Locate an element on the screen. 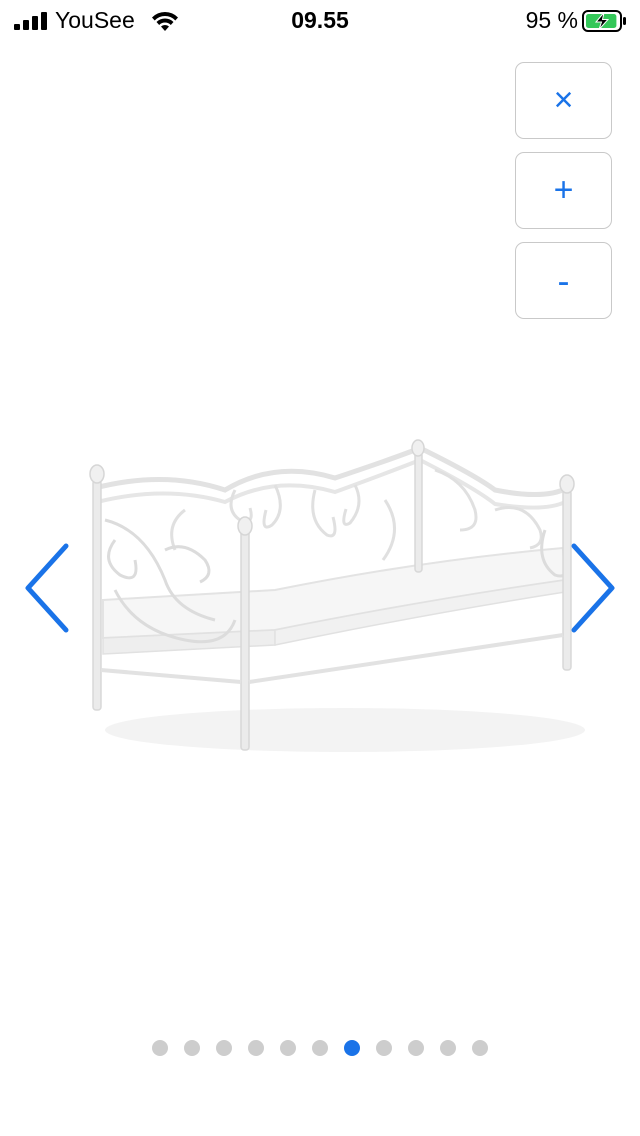 Image resolution: width=640 pixels, height=1136 pixels. pagination-dot-active is located at coordinates (352, 1048).